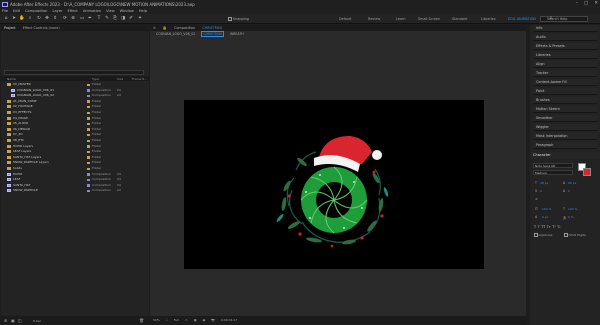 This screenshot has height=325, width=600. Describe the element at coordinates (535, 227) in the screenshot. I see `faux-bold-button: T` at that location.